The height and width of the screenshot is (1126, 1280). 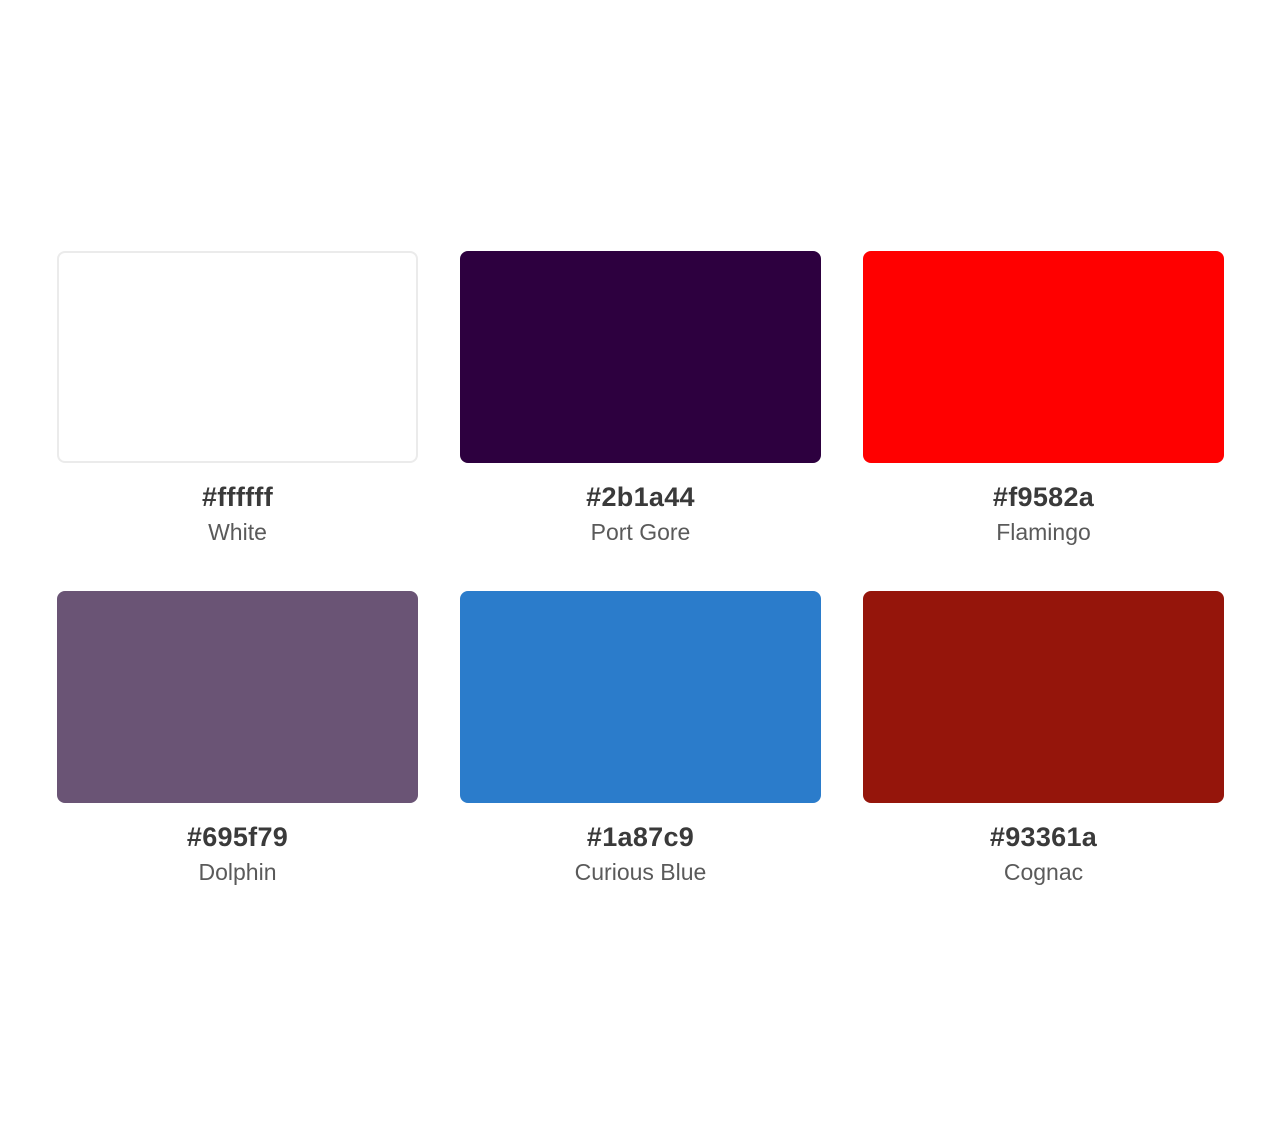 What do you see at coordinates (640, 532) in the screenshot?
I see `color-name: Port Gore` at bounding box center [640, 532].